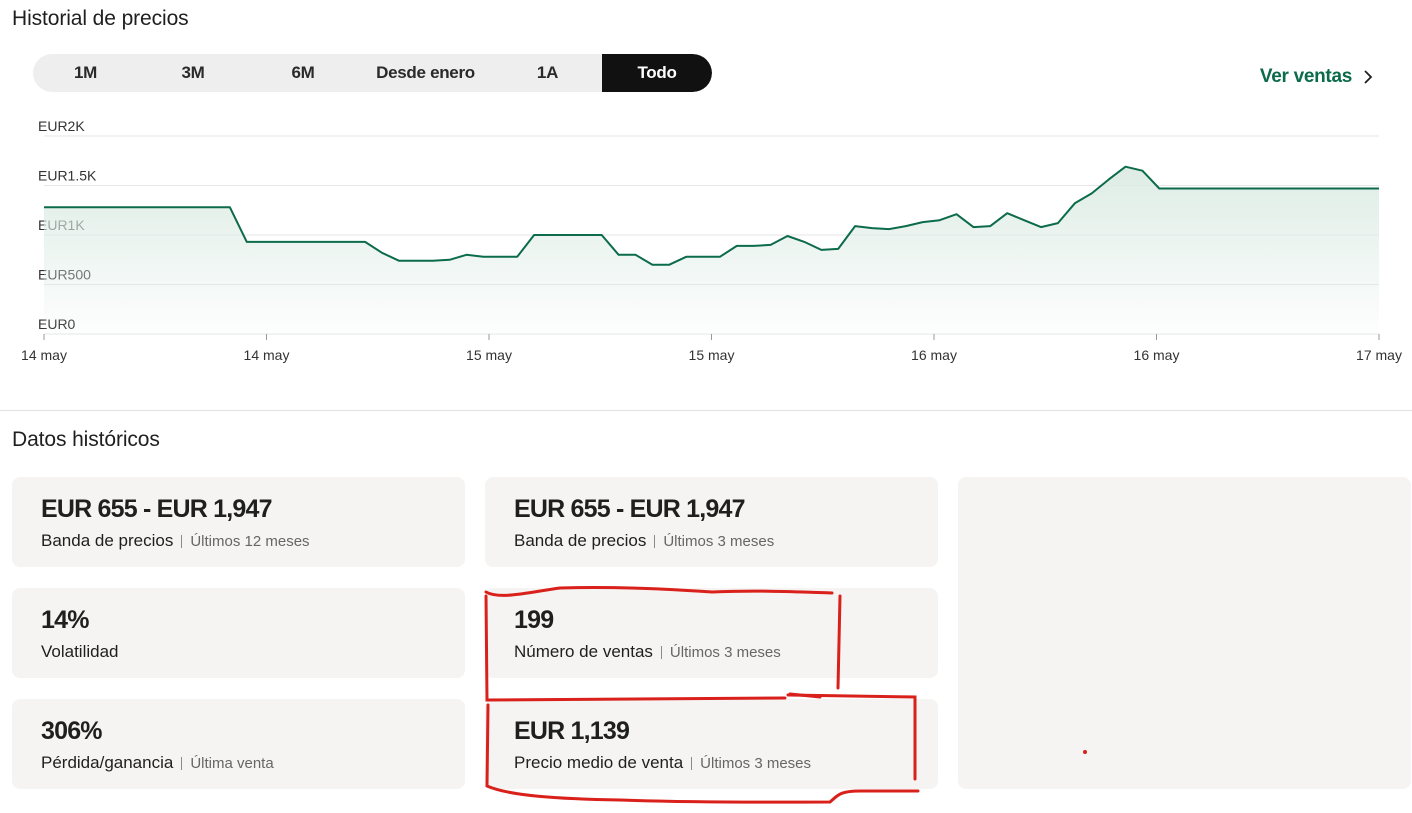 Image resolution: width=1412 pixels, height=813 pixels. What do you see at coordinates (61, 126) in the screenshot?
I see `y-tick-label: EUR2K` at bounding box center [61, 126].